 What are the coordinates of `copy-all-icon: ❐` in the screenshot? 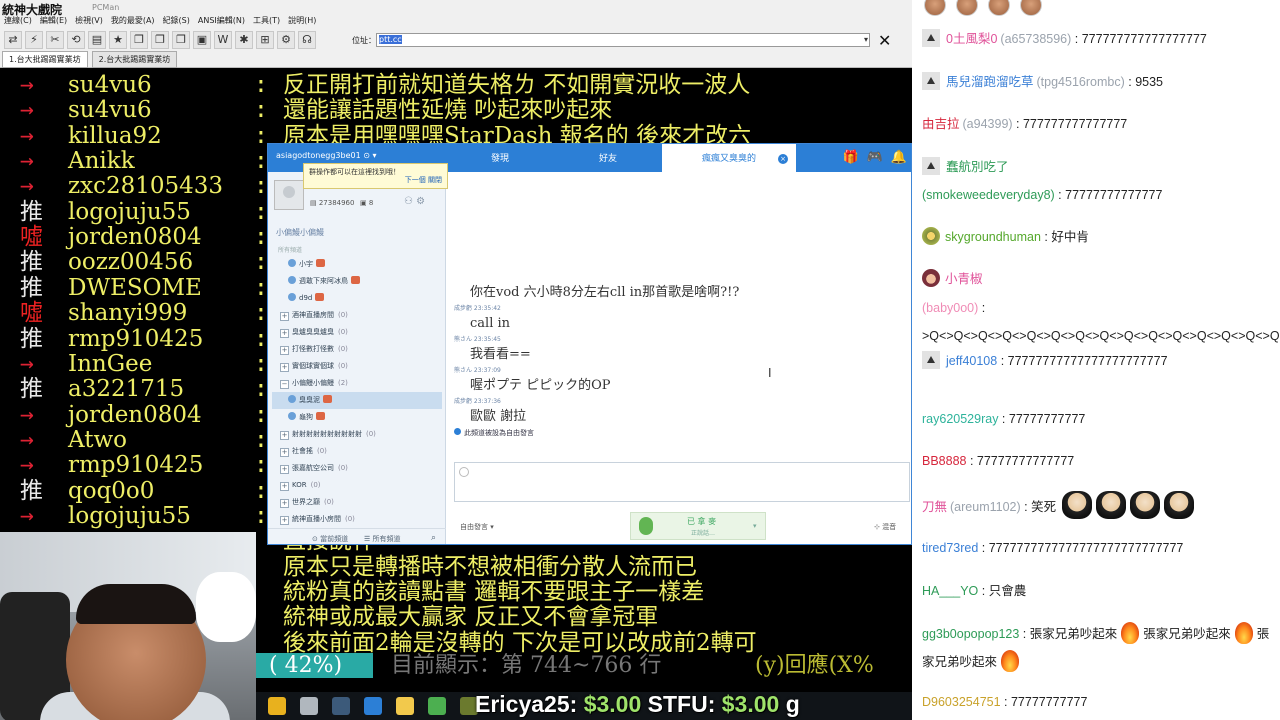 It's located at (181, 40).